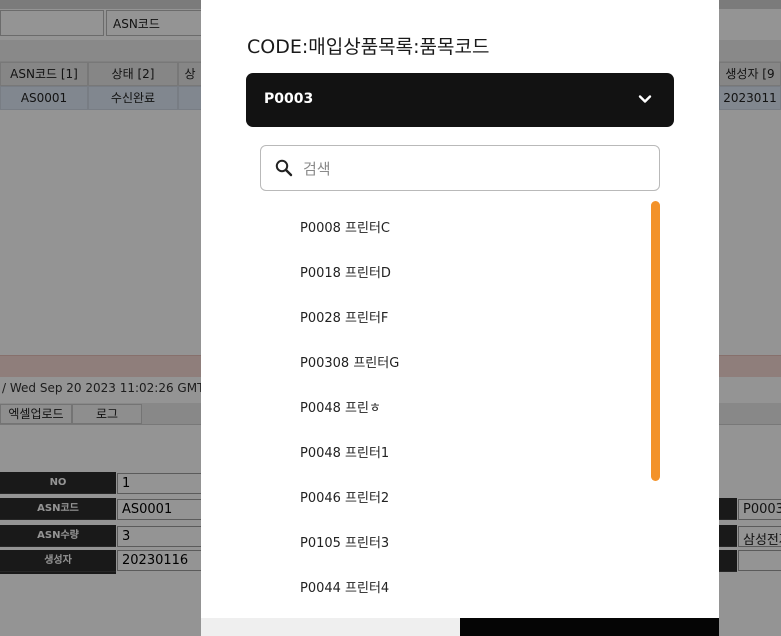 The width and height of the screenshot is (781, 636). Describe the element at coordinates (460, 100) in the screenshot. I see `item-code-select: P0003` at that location.